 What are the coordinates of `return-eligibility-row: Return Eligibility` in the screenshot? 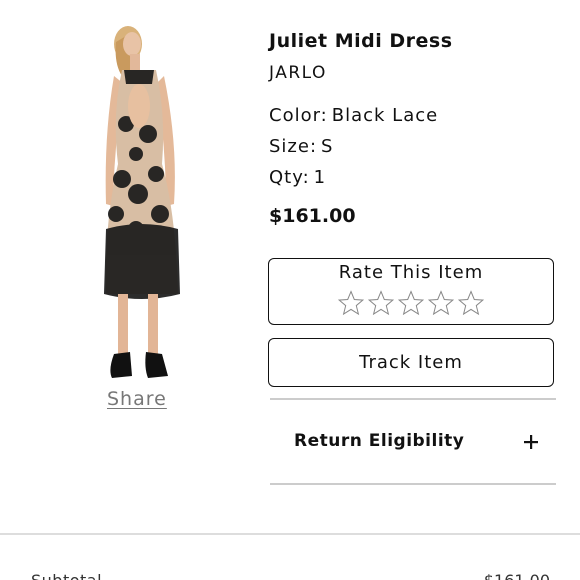 It's located at (413, 442).